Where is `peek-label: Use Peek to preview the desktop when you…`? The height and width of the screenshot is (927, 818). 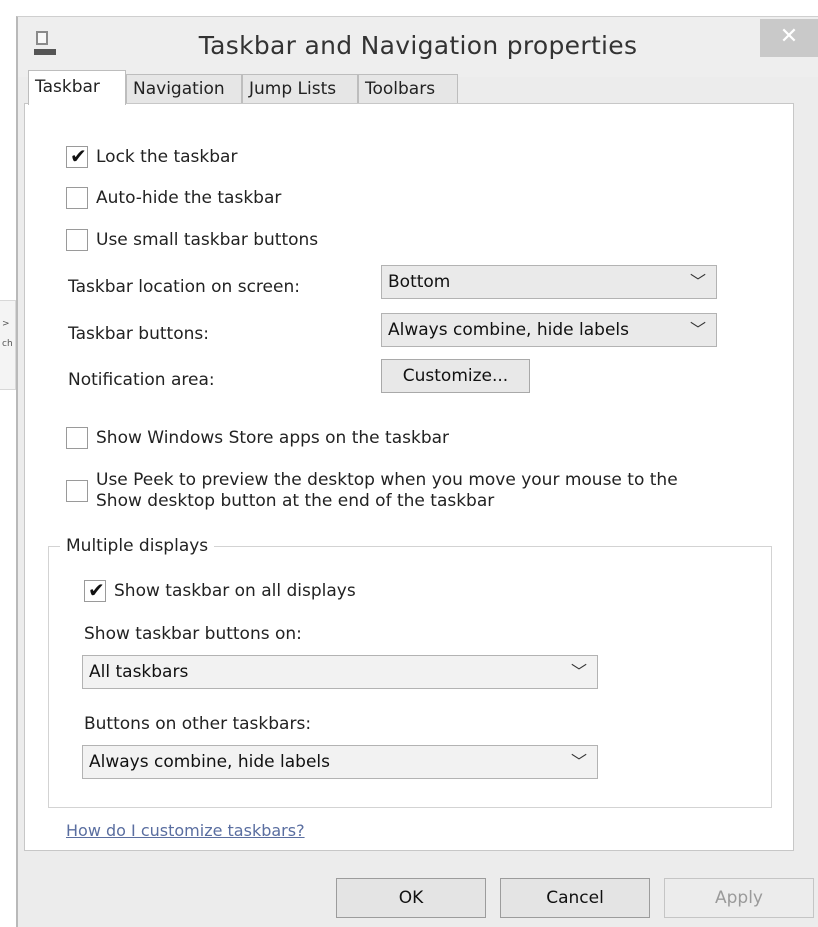 peek-label: Use Peek to preview the desktop when you… is located at coordinates (387, 491).